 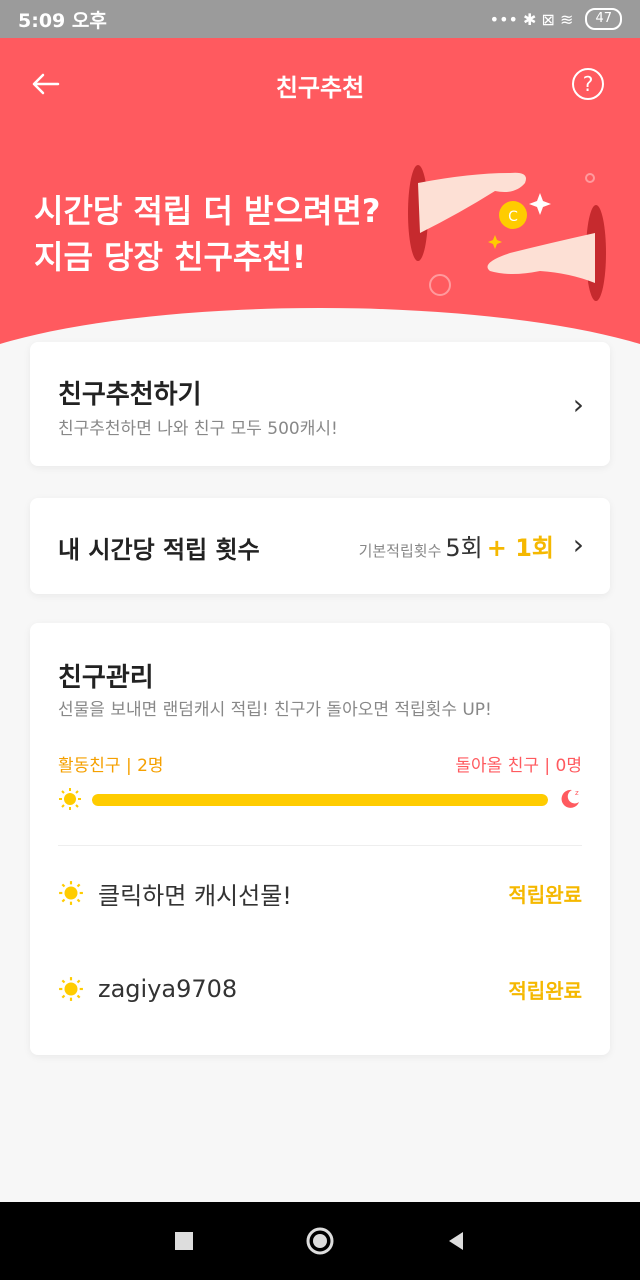 I want to click on hero-line-1: 시간당 적립 더 받으려면?, so click(x=207, y=211).